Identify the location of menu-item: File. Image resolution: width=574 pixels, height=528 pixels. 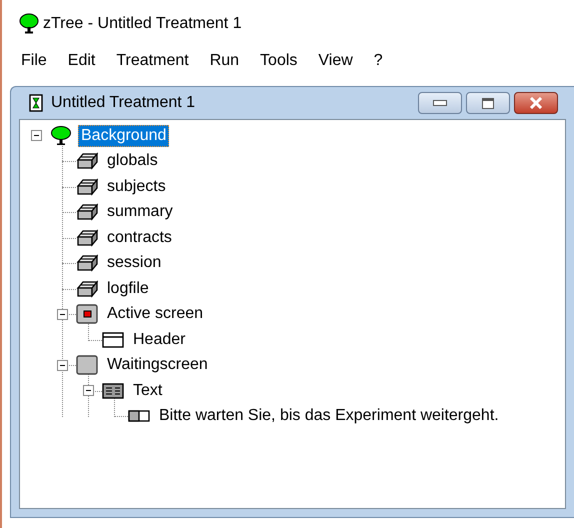
(33, 61).